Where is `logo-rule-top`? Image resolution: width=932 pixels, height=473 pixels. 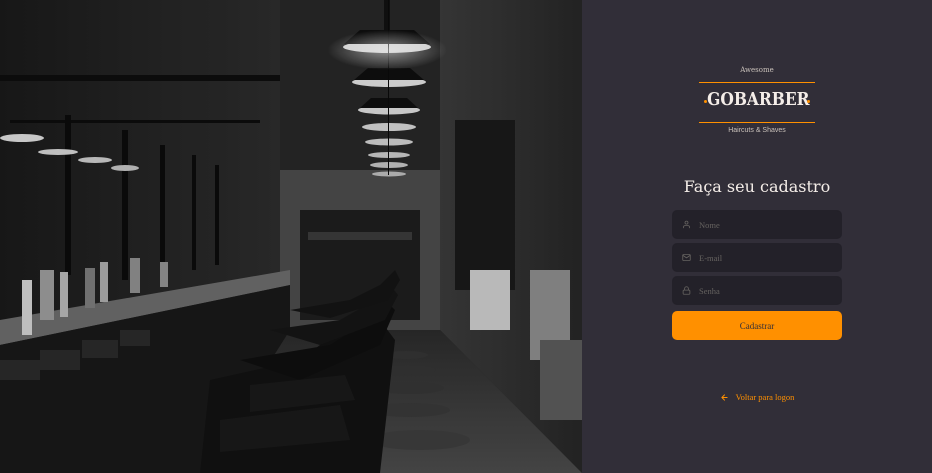 logo-rule-top is located at coordinates (757, 82).